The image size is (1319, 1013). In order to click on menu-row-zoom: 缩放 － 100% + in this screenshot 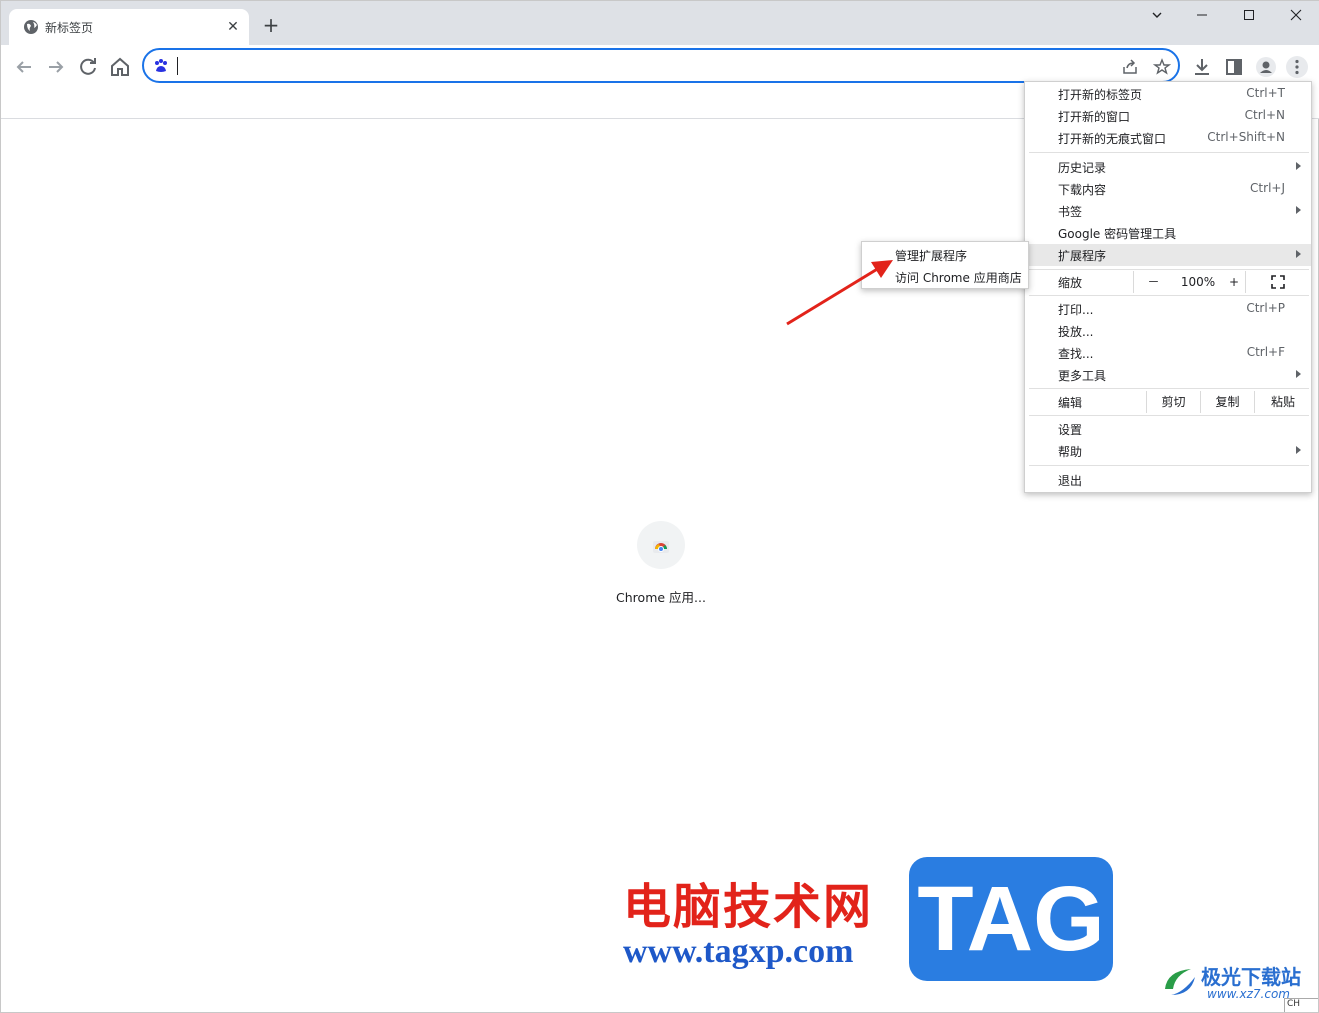, I will do `click(1168, 282)`.